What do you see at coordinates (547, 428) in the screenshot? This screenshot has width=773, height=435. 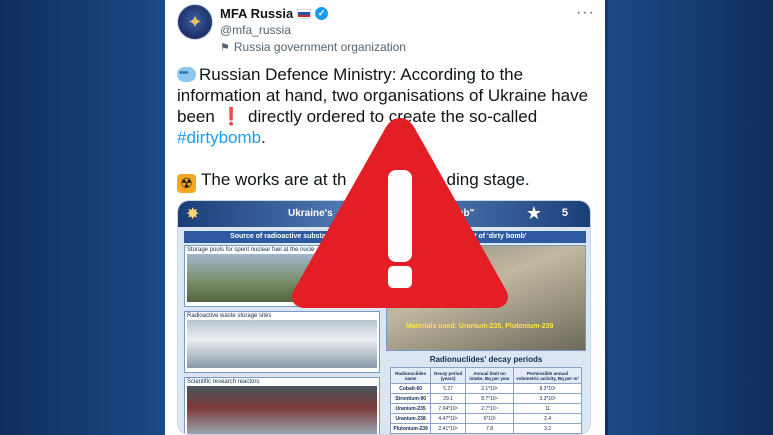 I see `table-cell: 3.2` at bounding box center [547, 428].